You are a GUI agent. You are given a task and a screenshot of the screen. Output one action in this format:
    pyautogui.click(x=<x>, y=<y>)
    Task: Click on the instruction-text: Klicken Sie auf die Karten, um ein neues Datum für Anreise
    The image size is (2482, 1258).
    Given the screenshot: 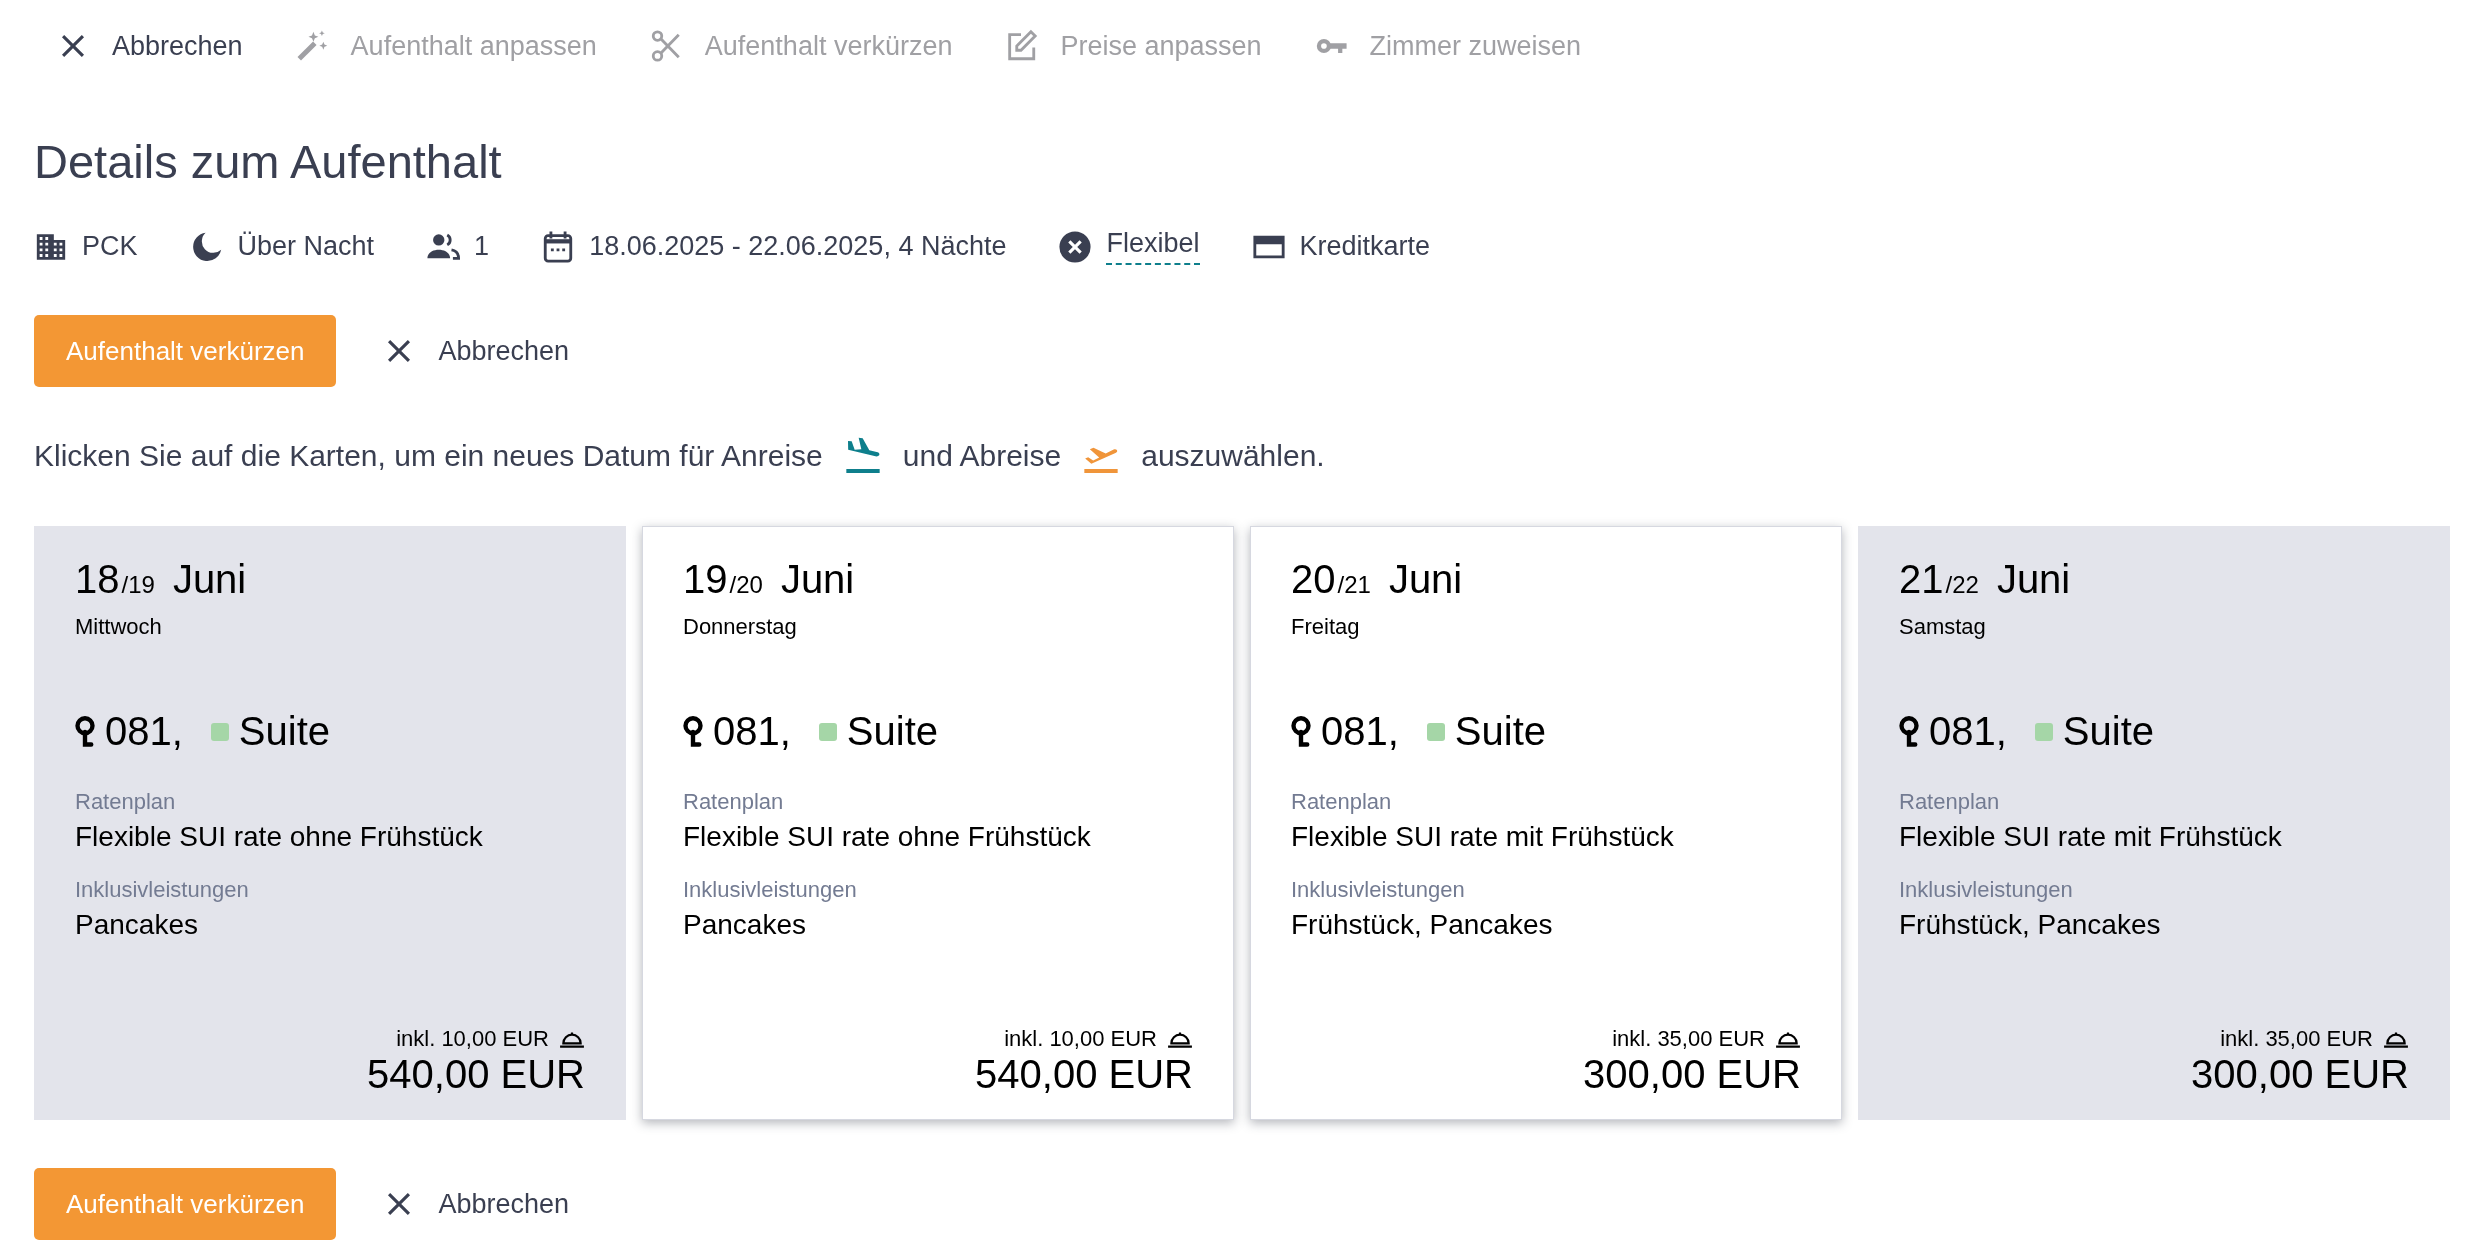 What is the action you would take?
    pyautogui.click(x=428, y=456)
    